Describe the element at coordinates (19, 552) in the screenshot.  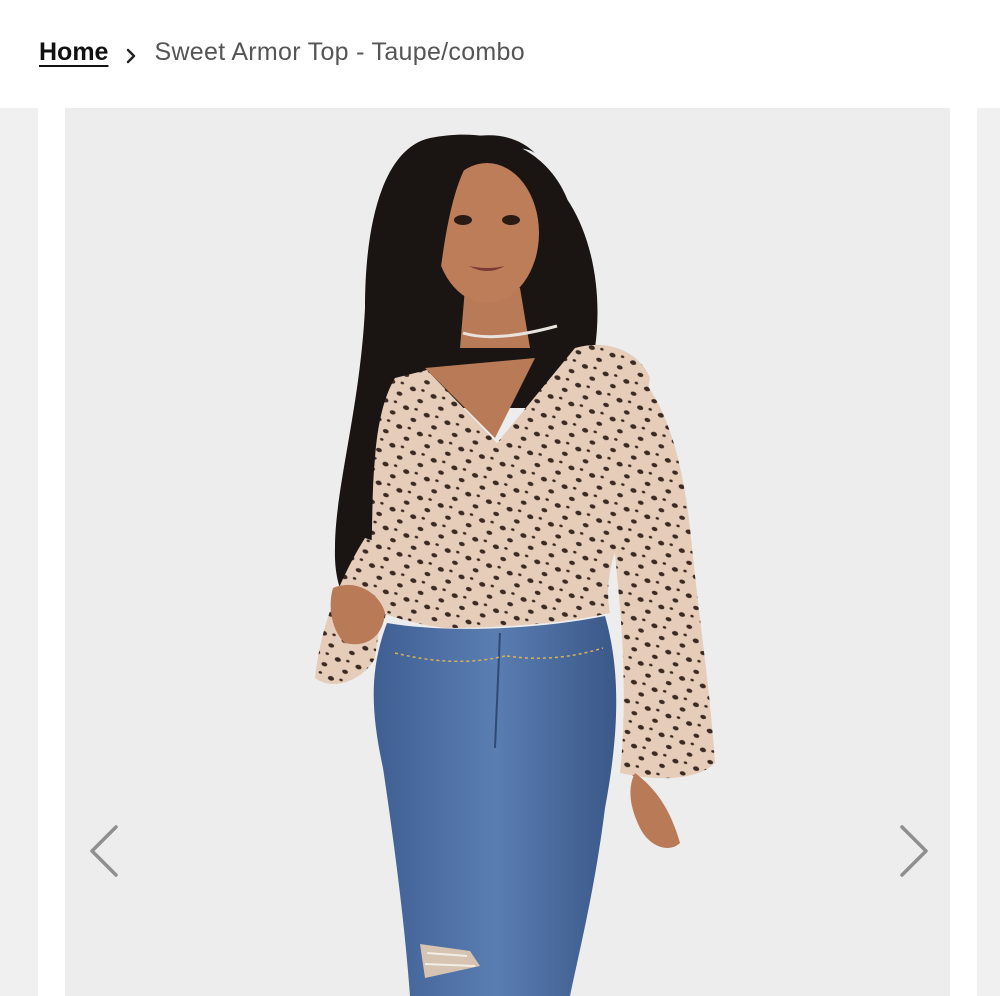
I see `previous-slide-peek` at that location.